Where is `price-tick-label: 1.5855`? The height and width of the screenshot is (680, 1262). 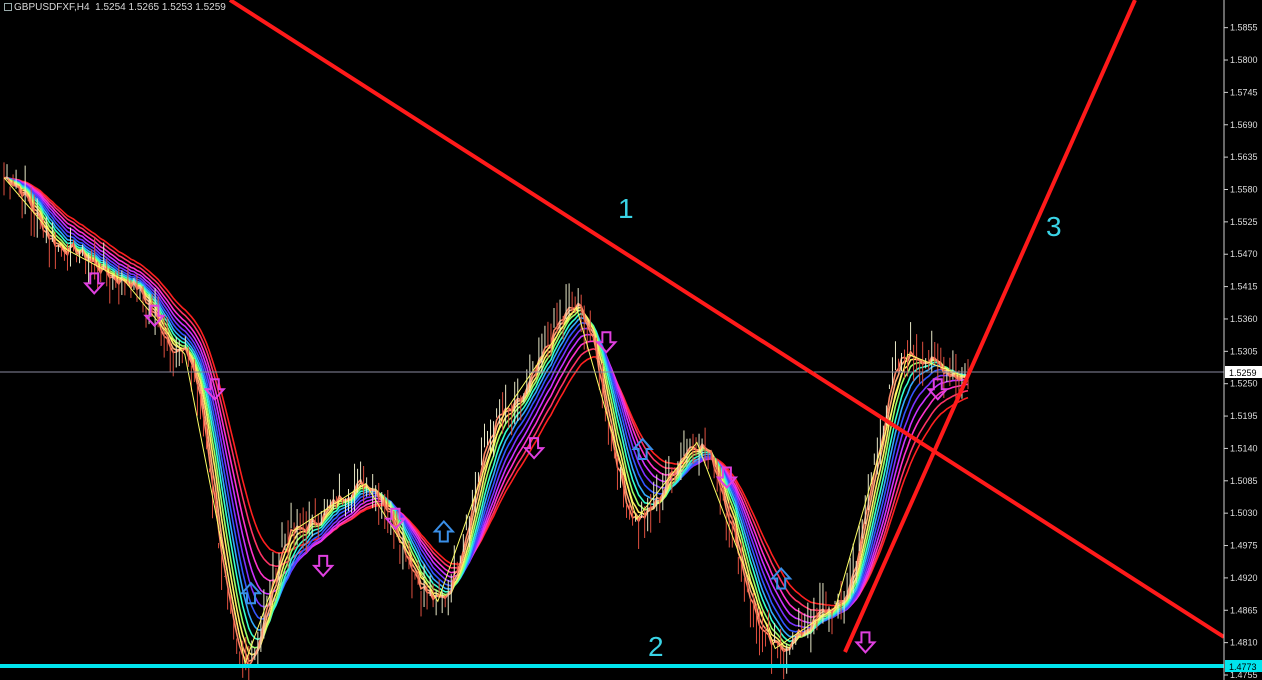
price-tick-label: 1.5855 is located at coordinates (1244, 28).